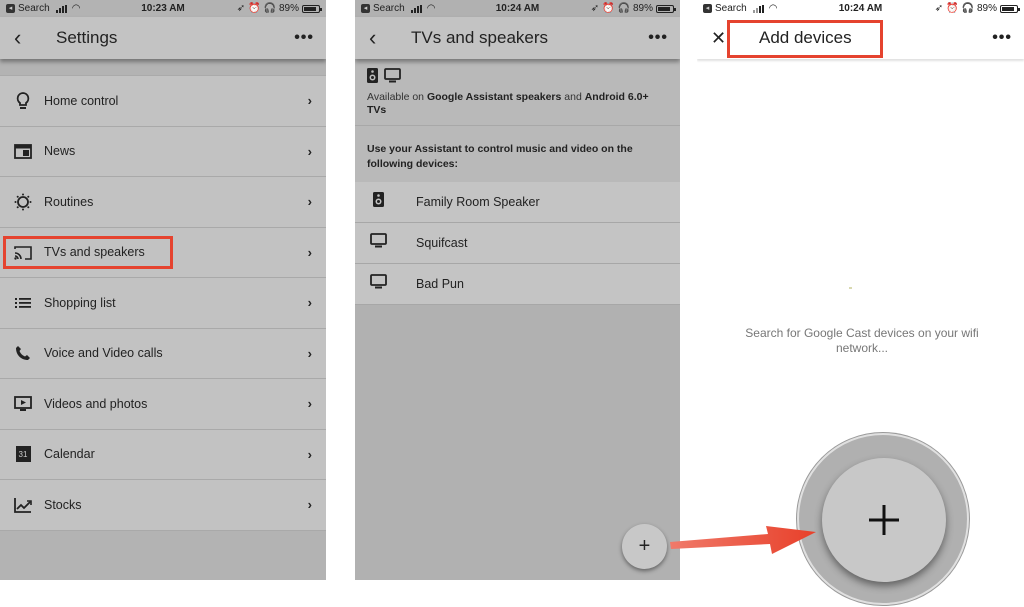 The image size is (1024, 607). Describe the element at coordinates (722, 38) in the screenshot. I see `close-icon: ✕` at that location.